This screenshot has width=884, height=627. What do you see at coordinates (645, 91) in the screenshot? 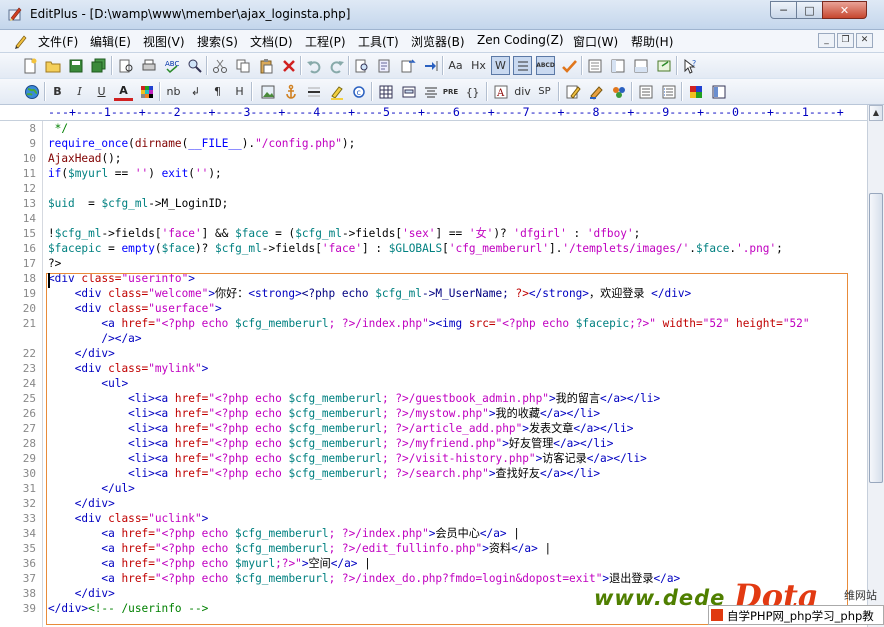
I see `html-toolbar-icon` at bounding box center [645, 91].